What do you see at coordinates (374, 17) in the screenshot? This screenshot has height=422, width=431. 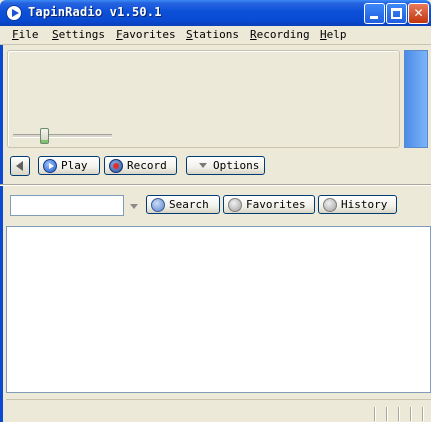 I see `minimize-icon` at bounding box center [374, 17].